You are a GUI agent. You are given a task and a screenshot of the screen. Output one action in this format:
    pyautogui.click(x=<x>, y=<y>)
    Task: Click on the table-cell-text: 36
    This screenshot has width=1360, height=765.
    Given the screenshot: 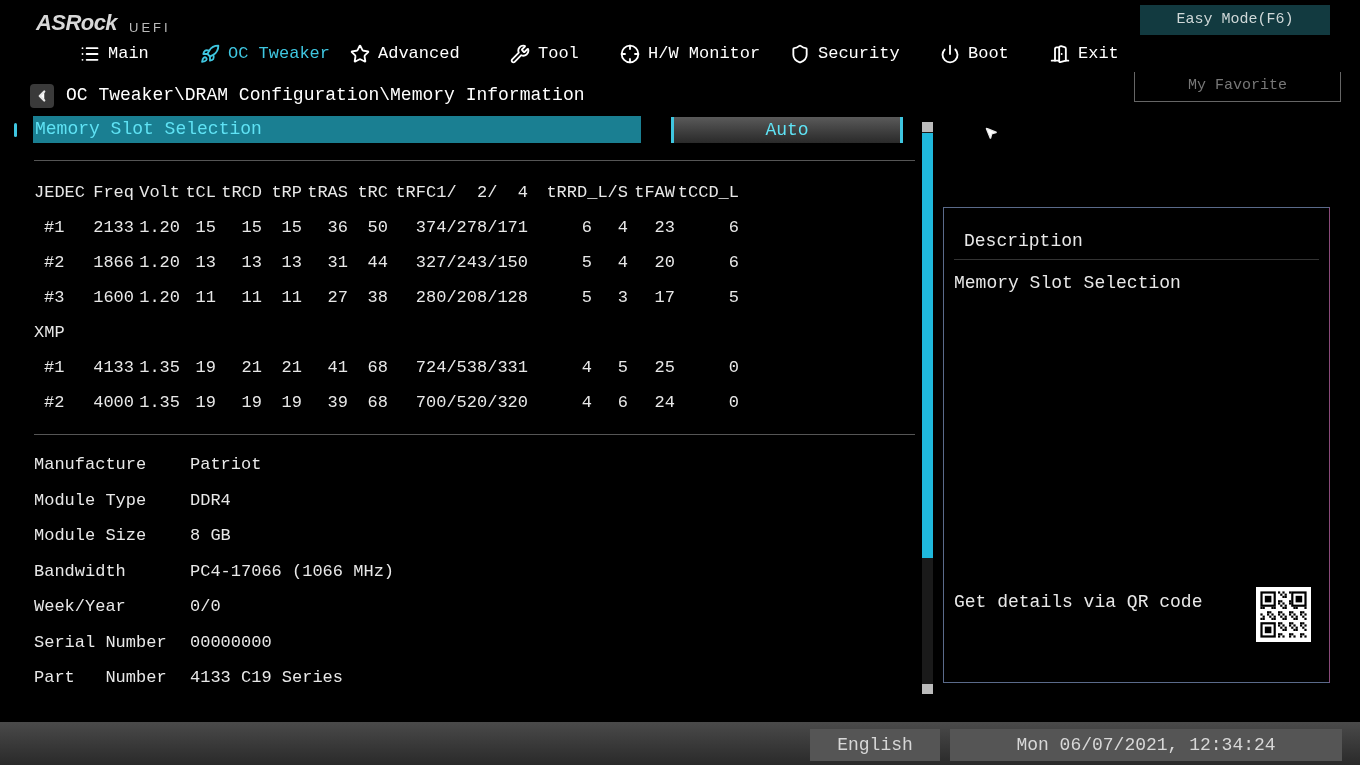 What is the action you would take?
    pyautogui.click(x=337, y=227)
    